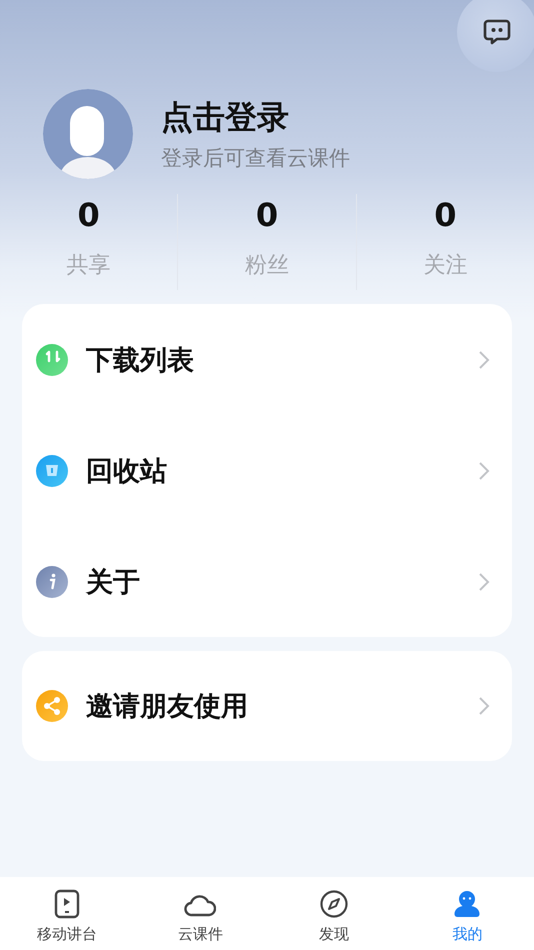 The image size is (534, 950). Describe the element at coordinates (52, 470) in the screenshot. I see `trash-icon` at that location.